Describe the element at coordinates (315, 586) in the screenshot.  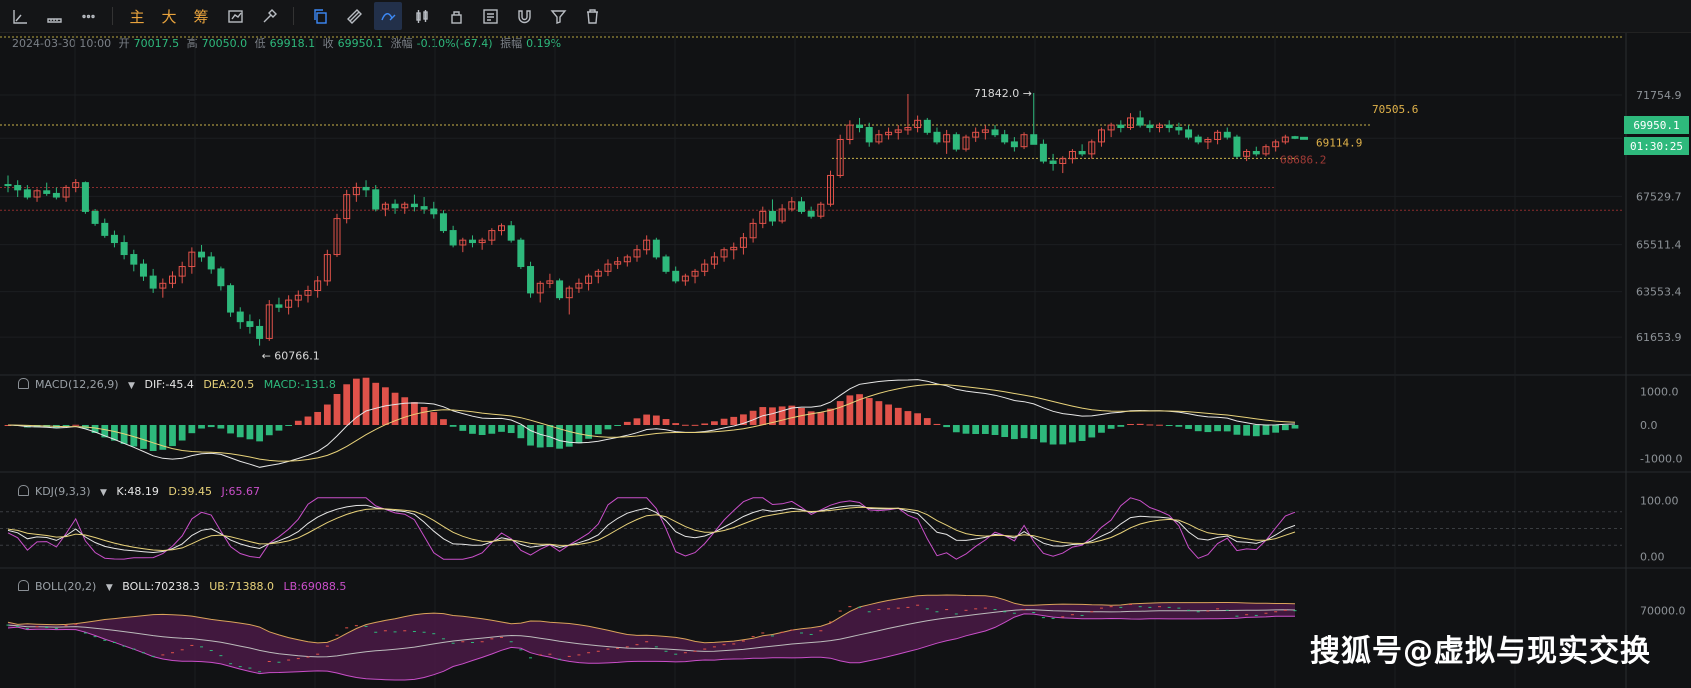
I see `boll-lb: LB:69088.5` at that location.